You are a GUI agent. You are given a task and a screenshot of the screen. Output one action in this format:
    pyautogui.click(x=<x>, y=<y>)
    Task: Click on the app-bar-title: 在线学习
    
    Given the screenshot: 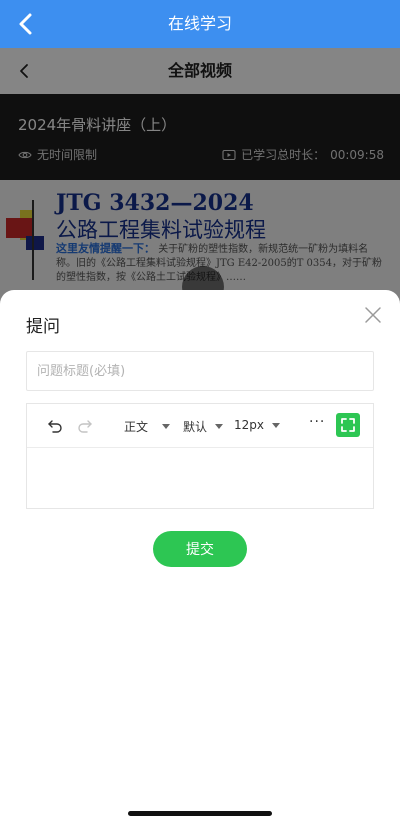 What is the action you would take?
    pyautogui.click(x=199, y=23)
    